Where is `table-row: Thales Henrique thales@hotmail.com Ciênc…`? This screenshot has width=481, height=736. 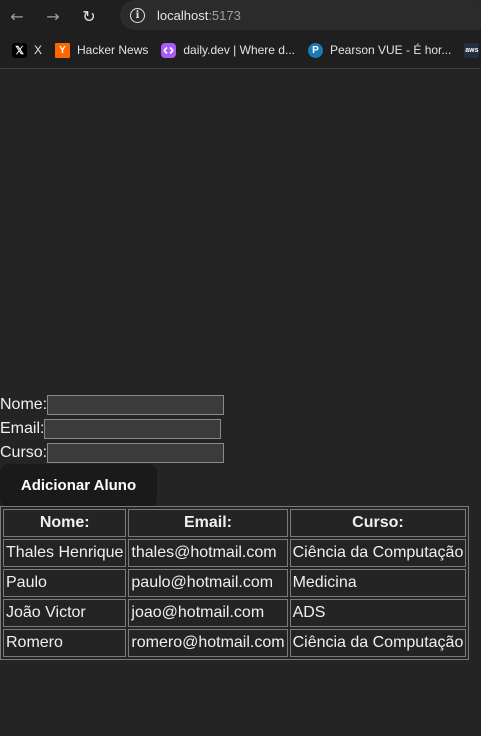 table-row: Thales Henrique thales@hotmail.com Ciênc… is located at coordinates (235, 553).